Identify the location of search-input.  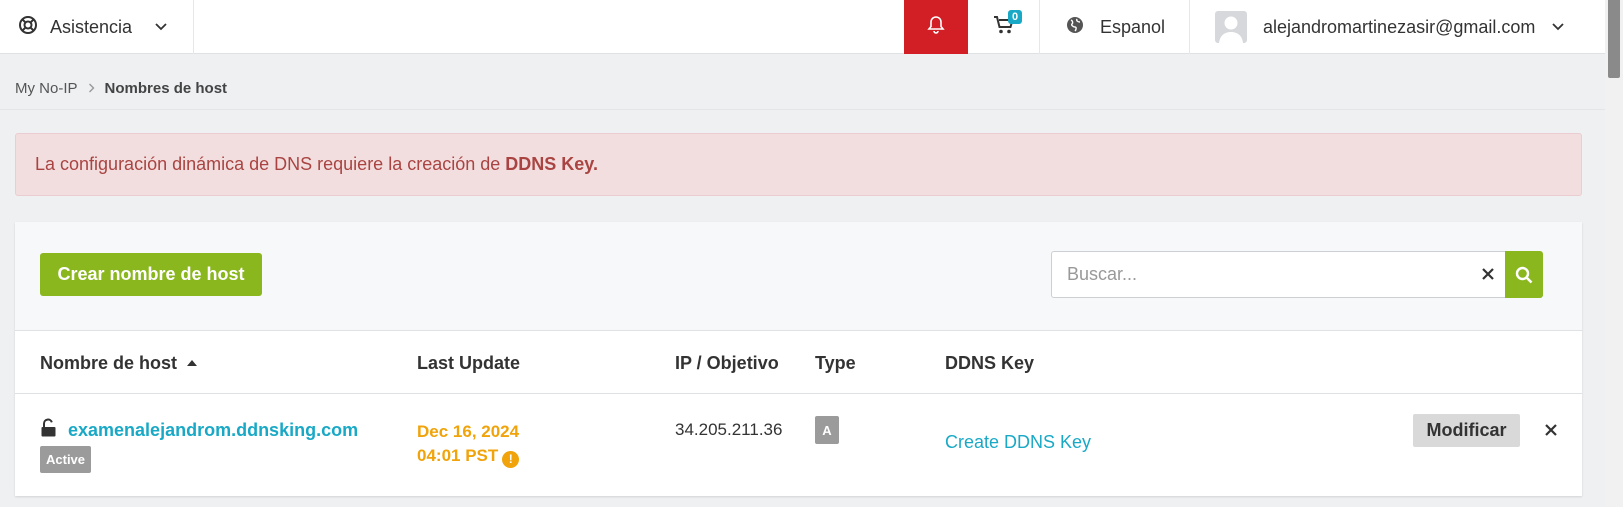
(1267, 274).